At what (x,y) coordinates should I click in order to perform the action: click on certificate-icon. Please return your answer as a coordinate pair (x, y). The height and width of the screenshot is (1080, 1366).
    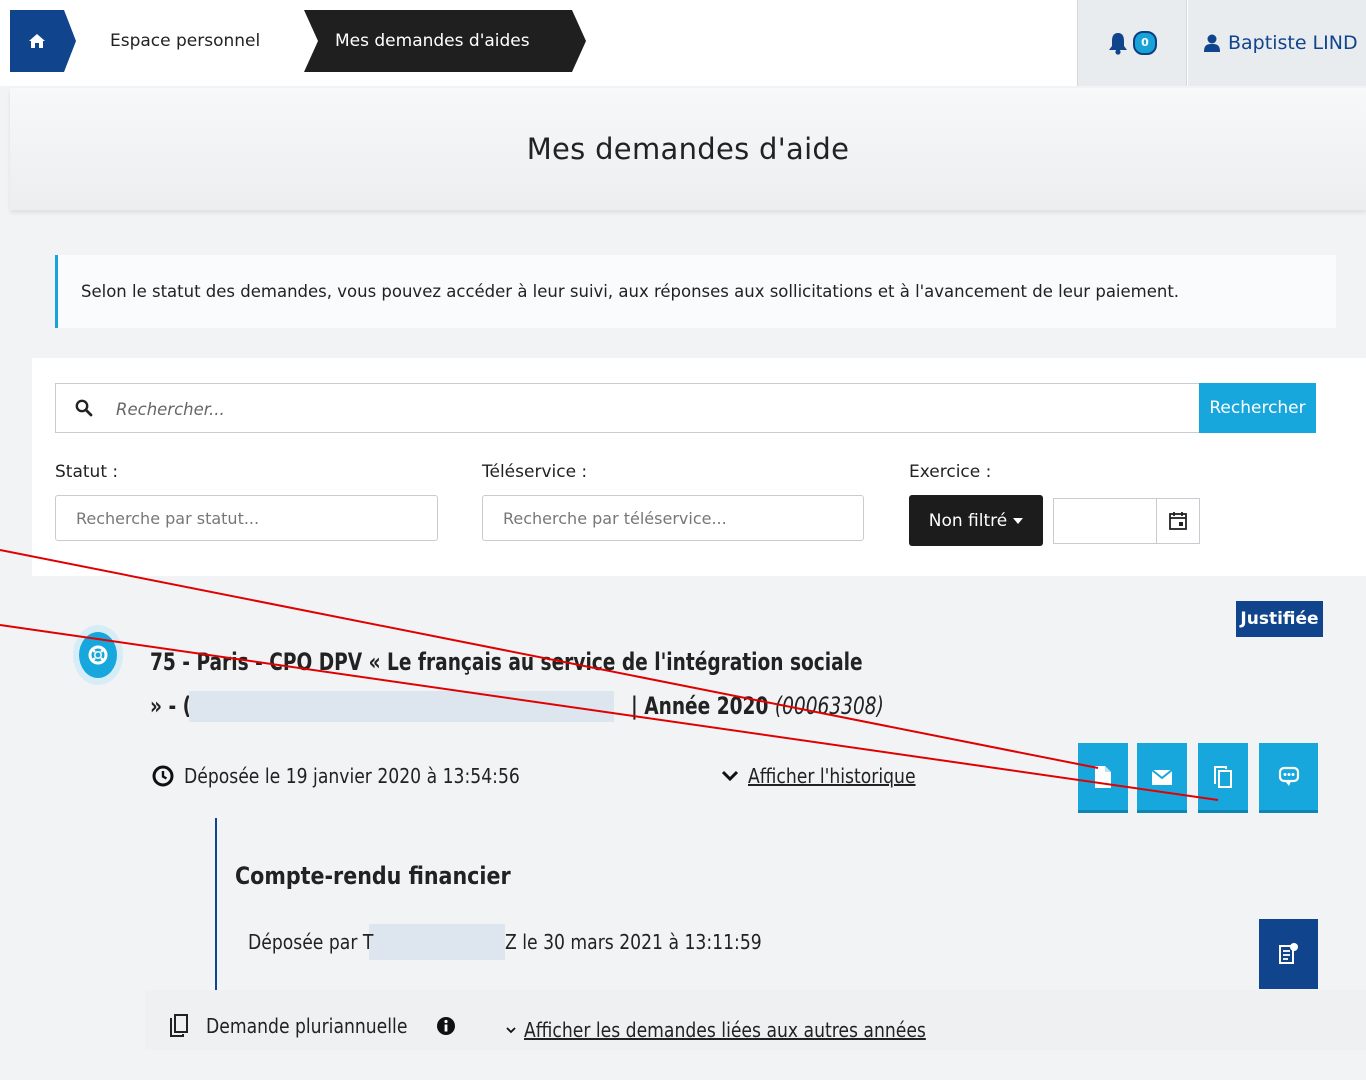
    Looking at the image, I should click on (1288, 953).